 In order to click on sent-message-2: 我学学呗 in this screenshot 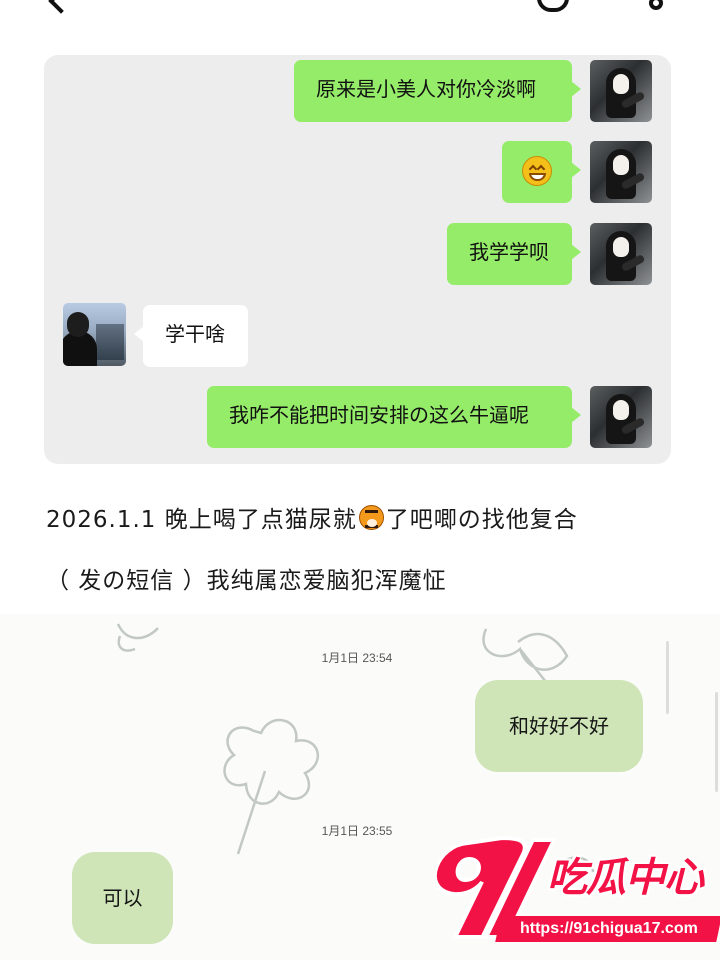, I will do `click(514, 254)`.